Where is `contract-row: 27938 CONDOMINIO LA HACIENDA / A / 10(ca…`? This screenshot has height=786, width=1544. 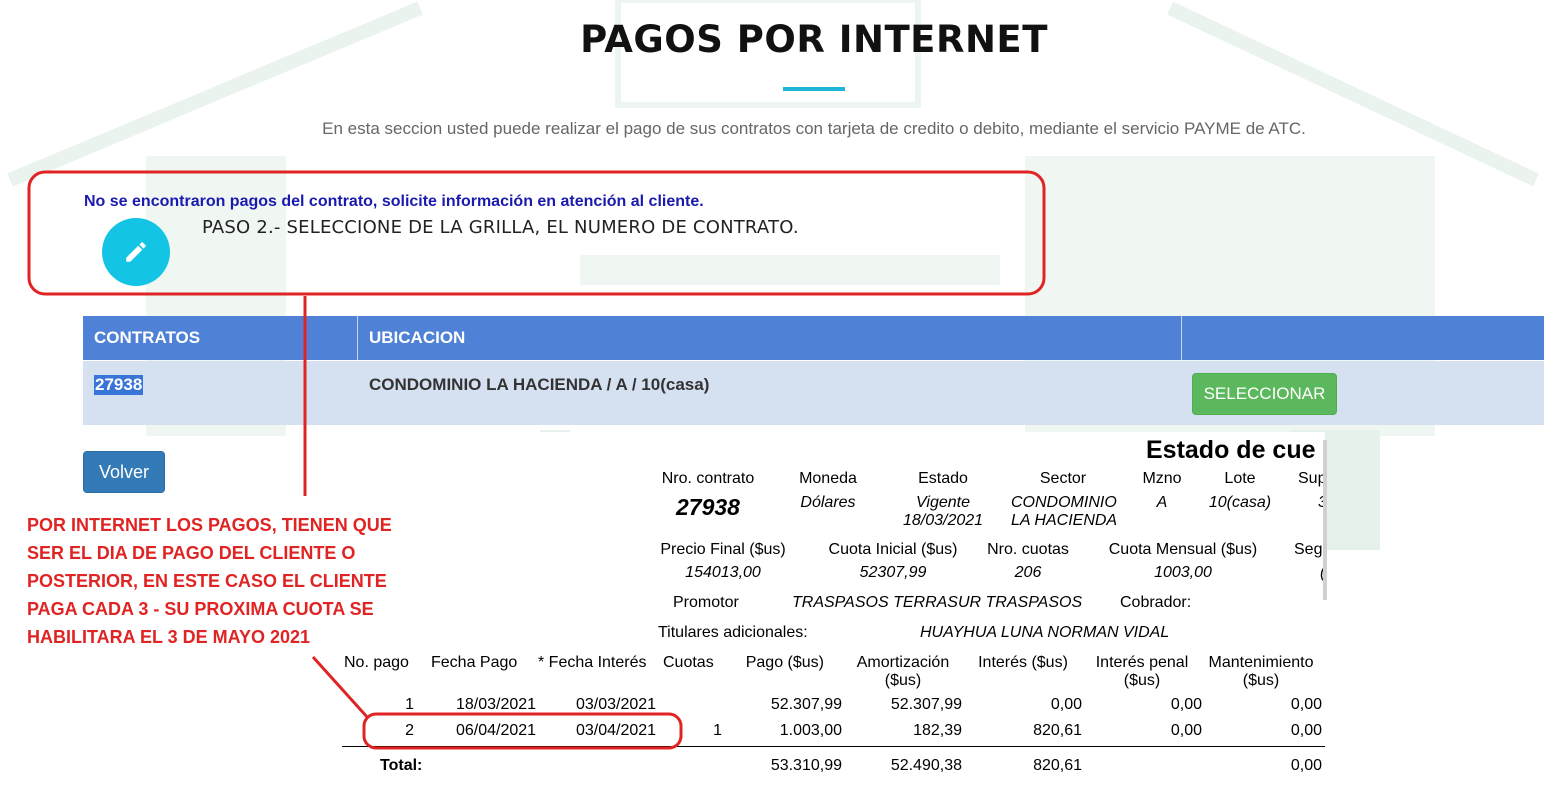 contract-row: 27938 CONDOMINIO LA HACIENDA / A / 10(ca… is located at coordinates (813, 393).